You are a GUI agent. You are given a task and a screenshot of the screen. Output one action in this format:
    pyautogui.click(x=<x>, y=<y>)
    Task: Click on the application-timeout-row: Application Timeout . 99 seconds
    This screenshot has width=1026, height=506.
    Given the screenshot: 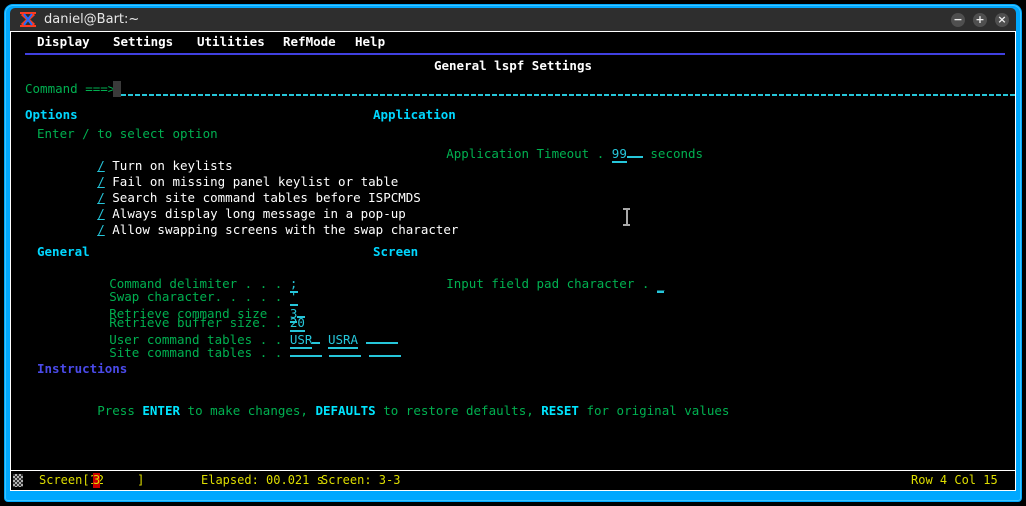 What is the action you would take?
    pyautogui.click(x=544, y=152)
    